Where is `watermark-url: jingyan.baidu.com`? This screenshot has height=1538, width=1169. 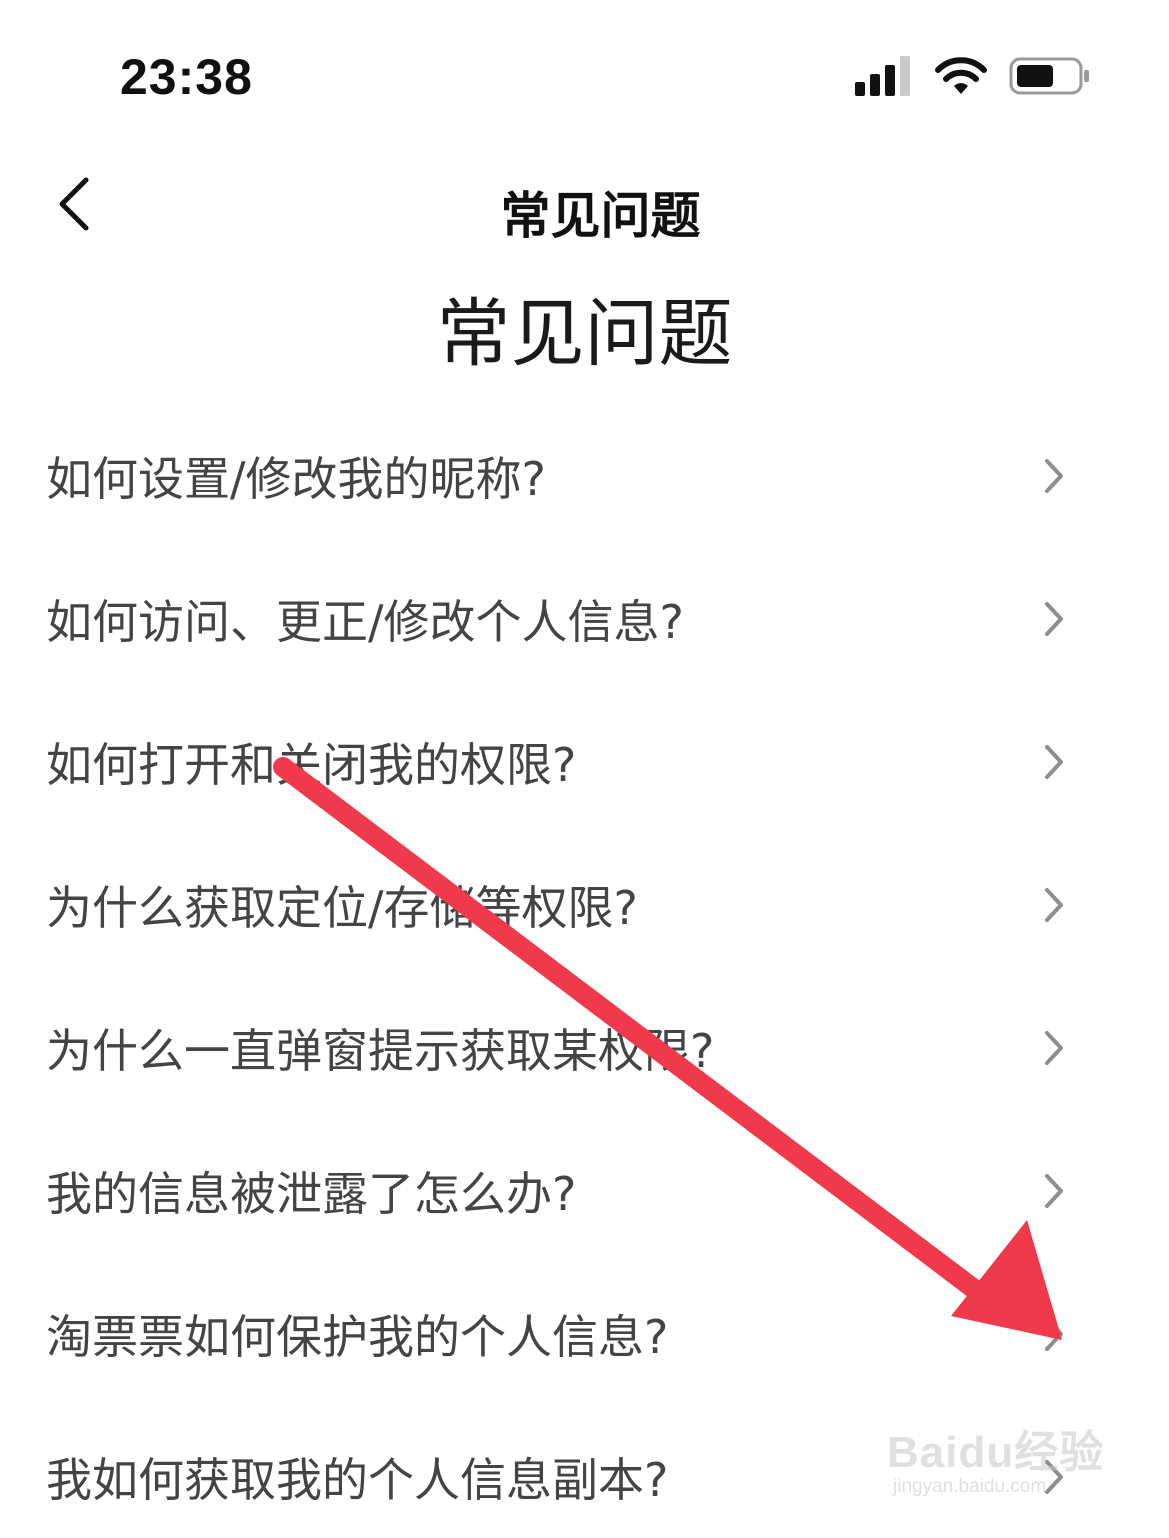 watermark-url: jingyan.baidu.com is located at coordinates (970, 1486).